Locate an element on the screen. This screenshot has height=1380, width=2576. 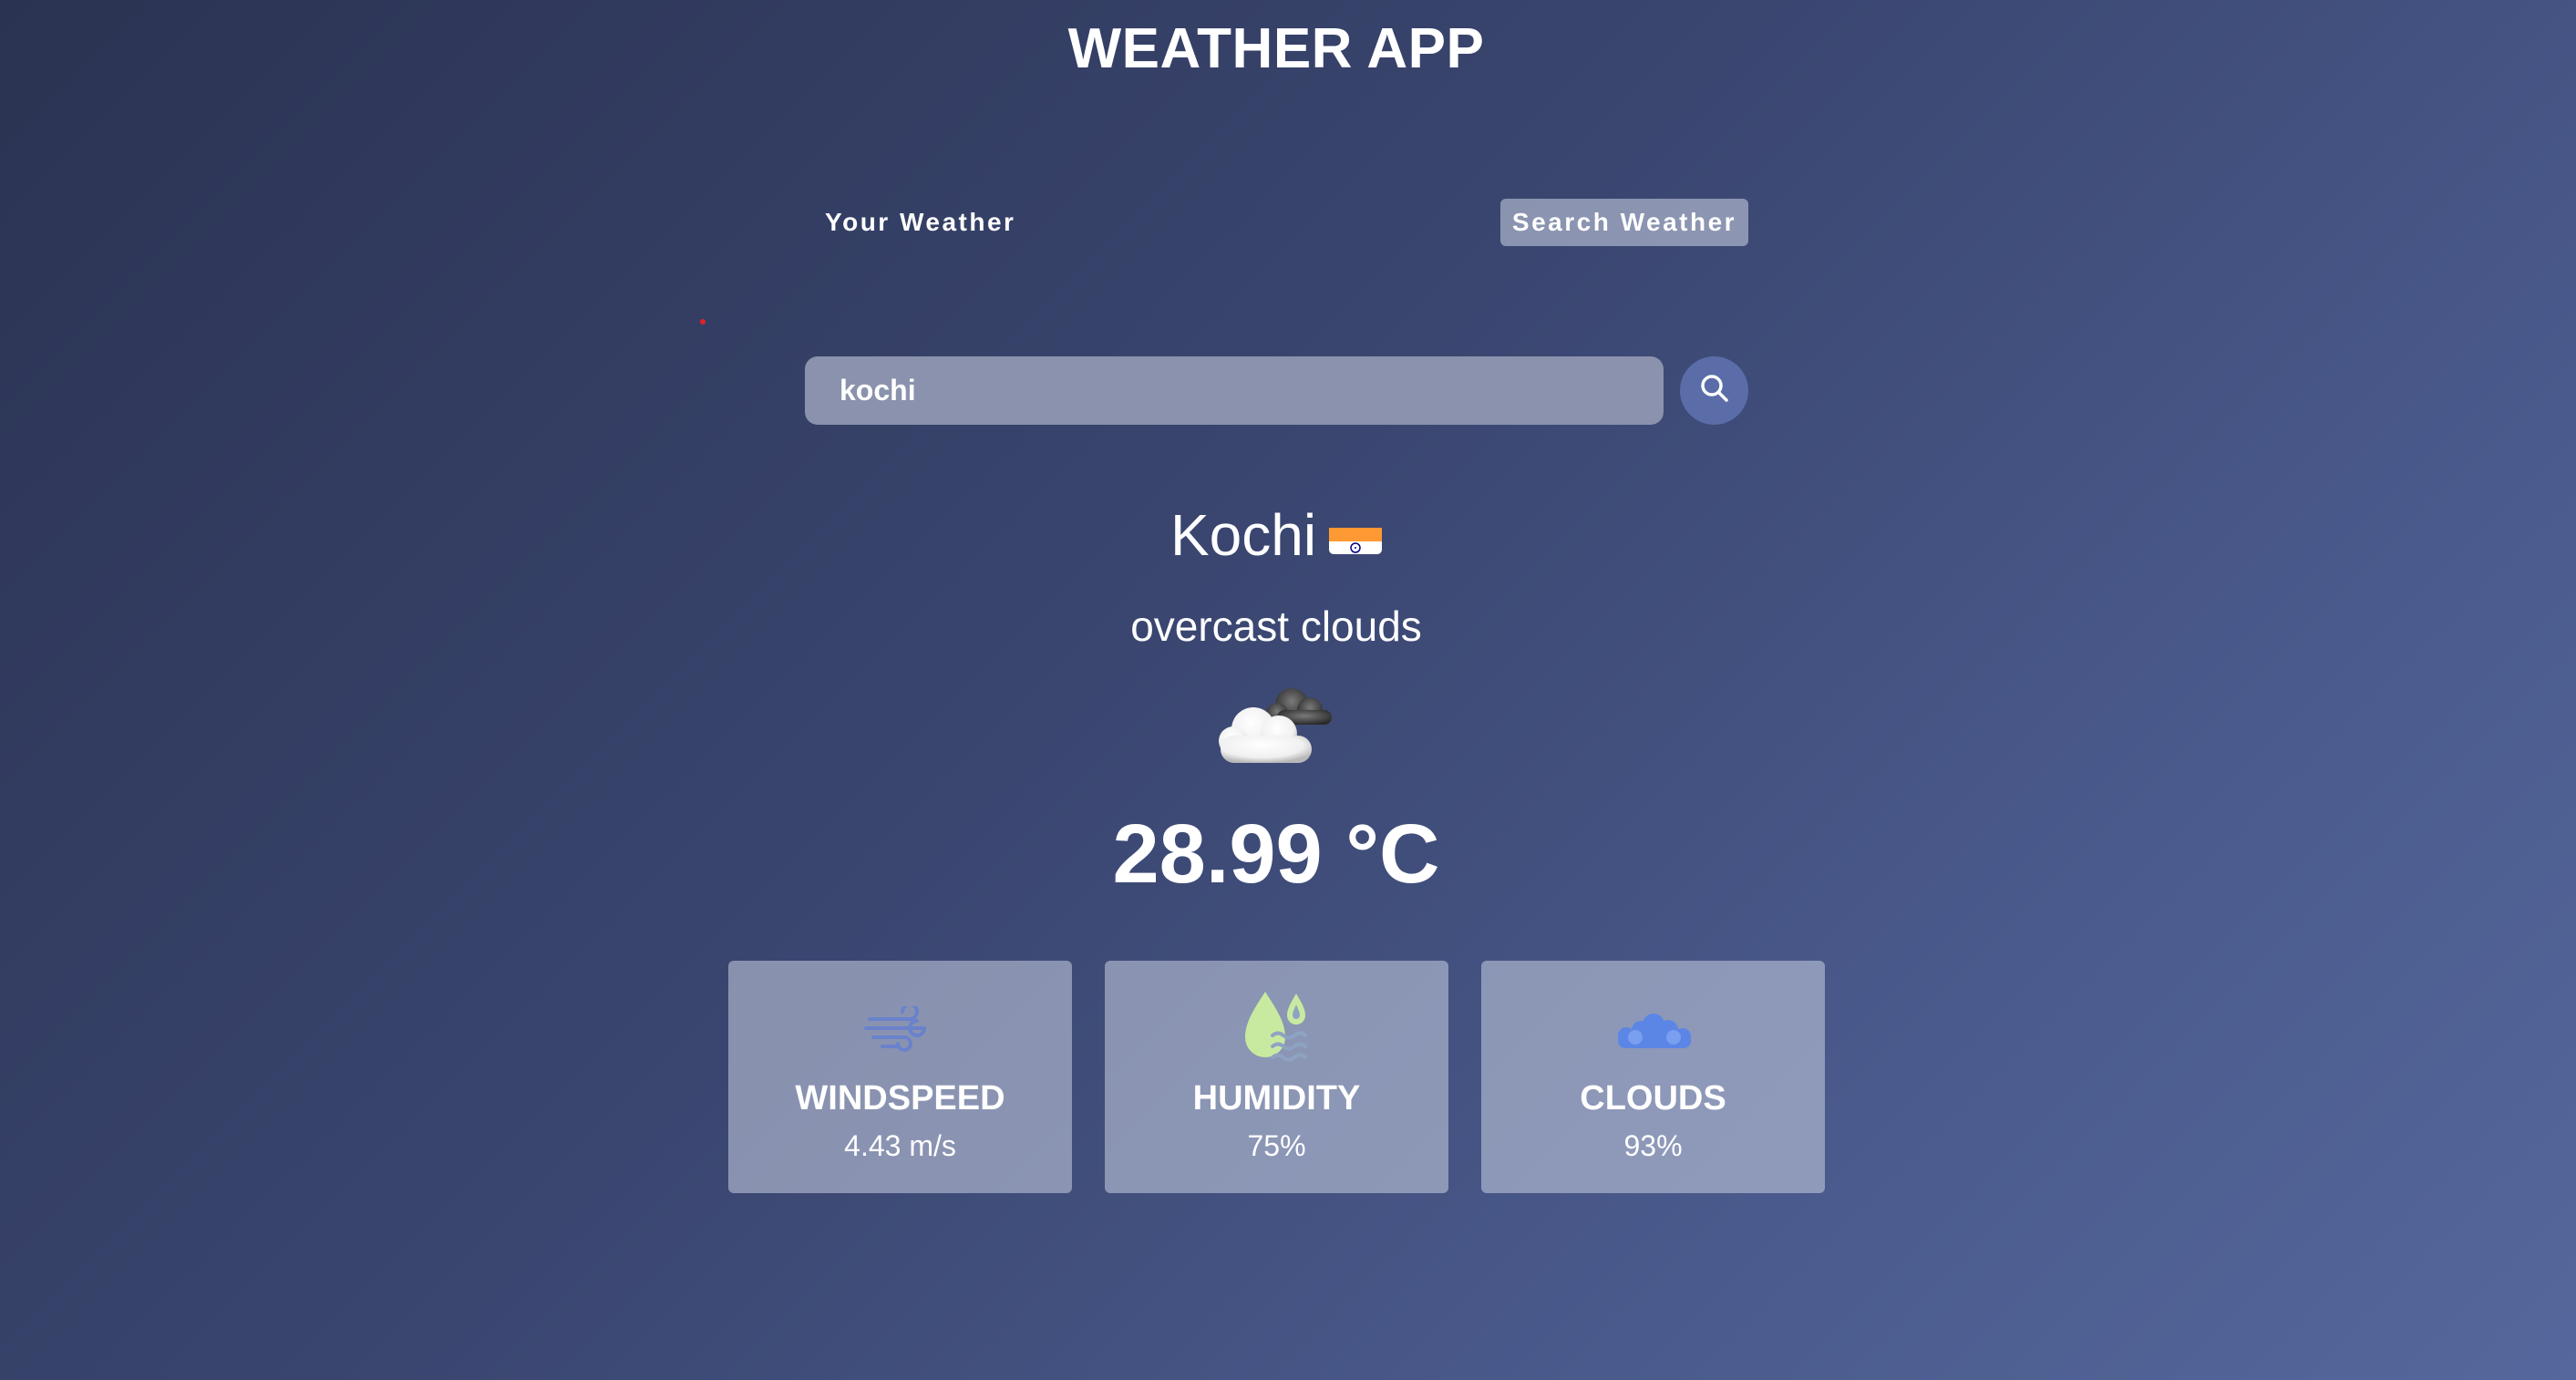
humidity-label: HUMIDITY is located at coordinates (1276, 1098).